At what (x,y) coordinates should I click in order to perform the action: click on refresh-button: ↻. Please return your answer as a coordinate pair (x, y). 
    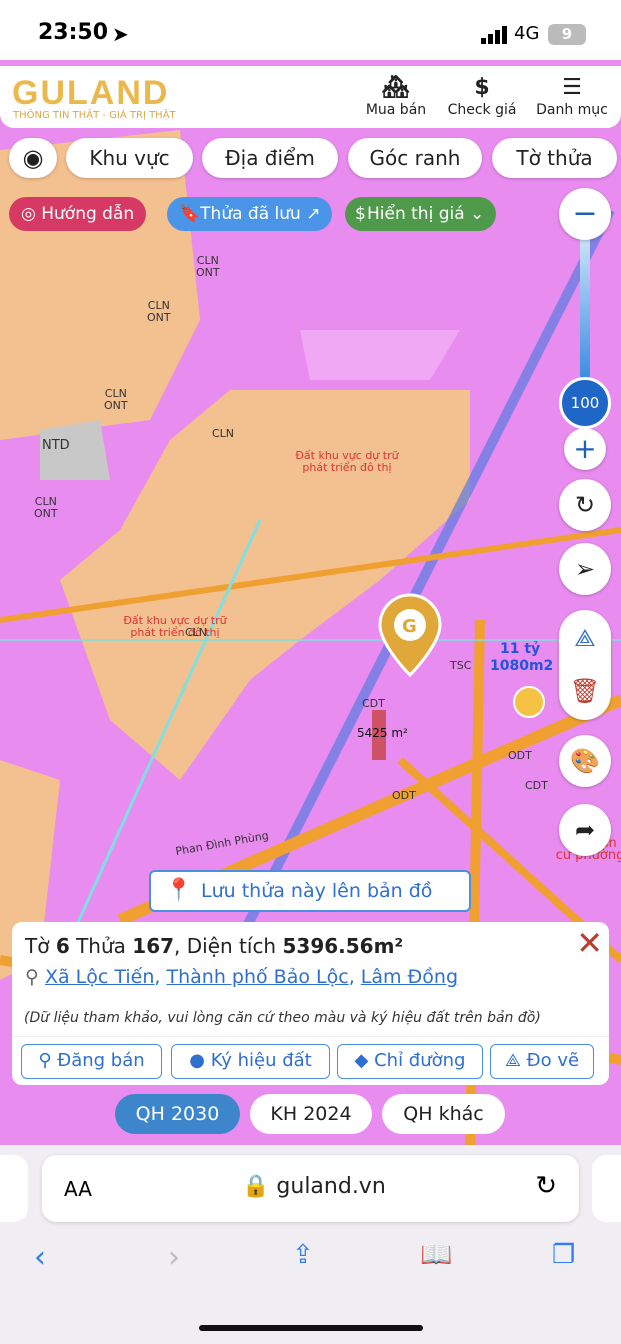
    Looking at the image, I should click on (585, 505).